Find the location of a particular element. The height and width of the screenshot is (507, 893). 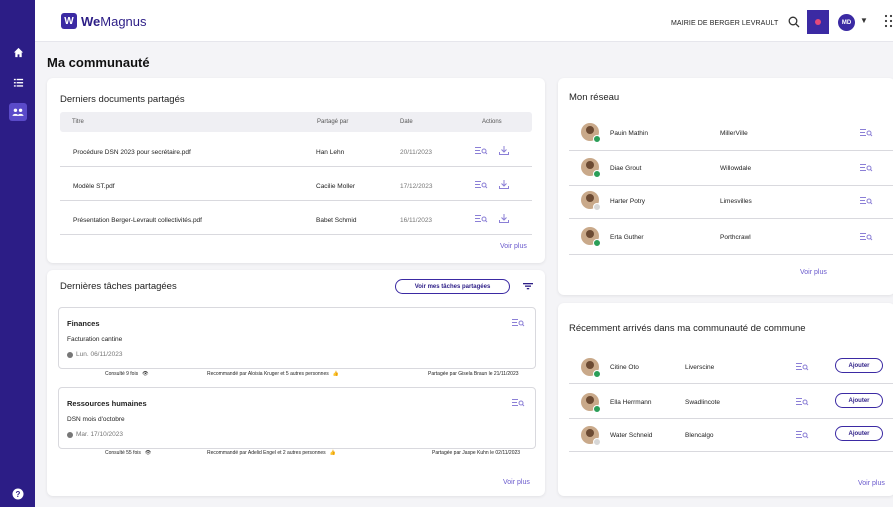

doc-title: Procédure DSN 2023 pour secrétaire.pdf is located at coordinates (132, 152).